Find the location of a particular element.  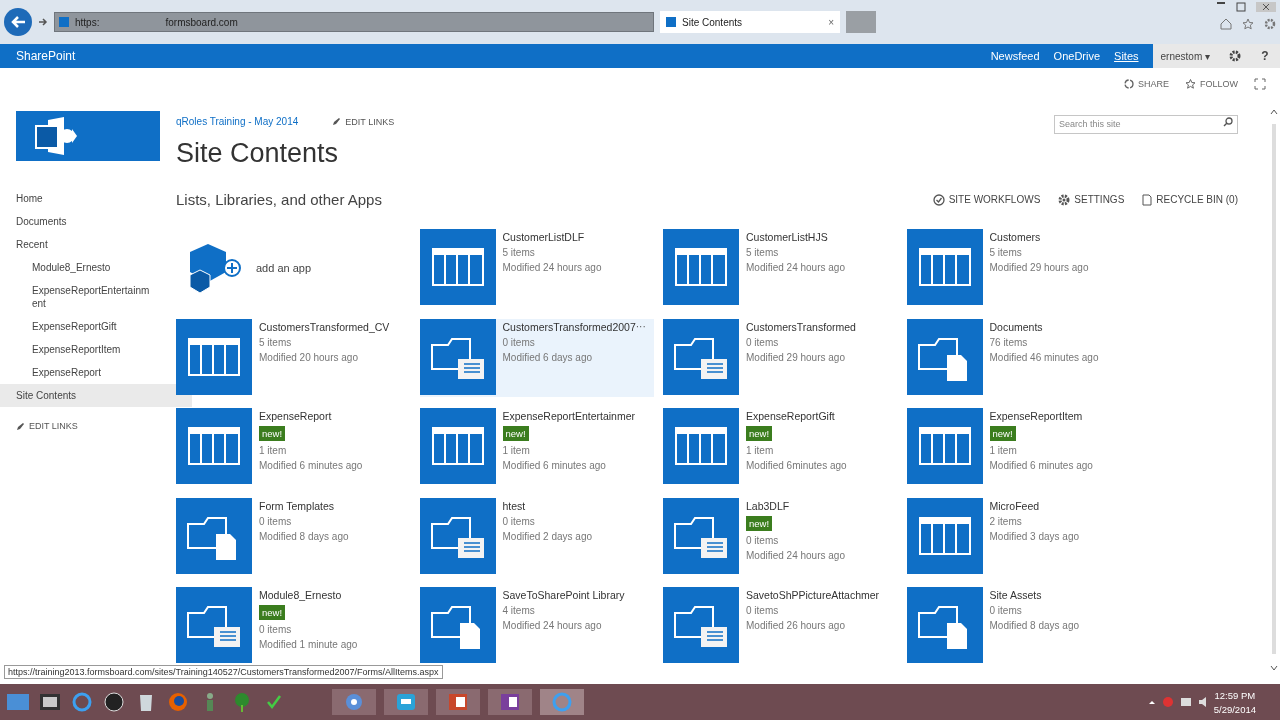

browser-tab: Site Contents × is located at coordinates (750, 22).